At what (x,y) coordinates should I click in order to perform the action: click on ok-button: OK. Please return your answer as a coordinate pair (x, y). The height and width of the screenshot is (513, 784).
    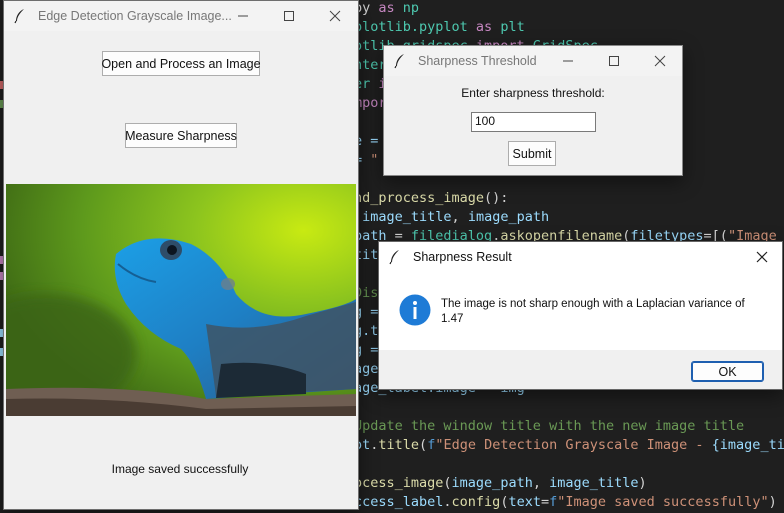
    Looking at the image, I should click on (727, 371).